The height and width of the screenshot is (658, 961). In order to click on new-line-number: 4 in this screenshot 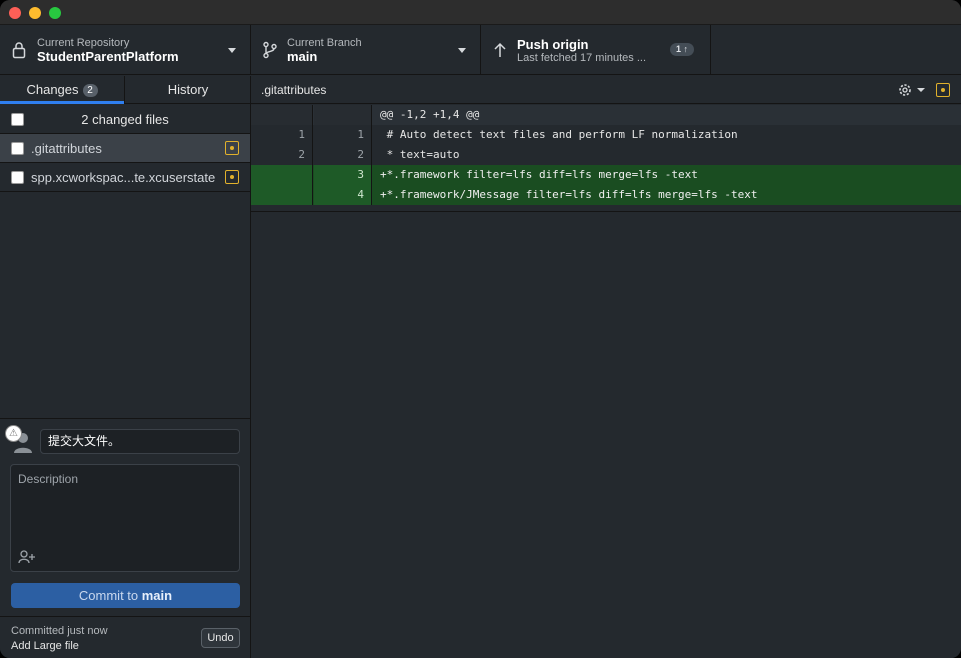, I will do `click(343, 195)`.